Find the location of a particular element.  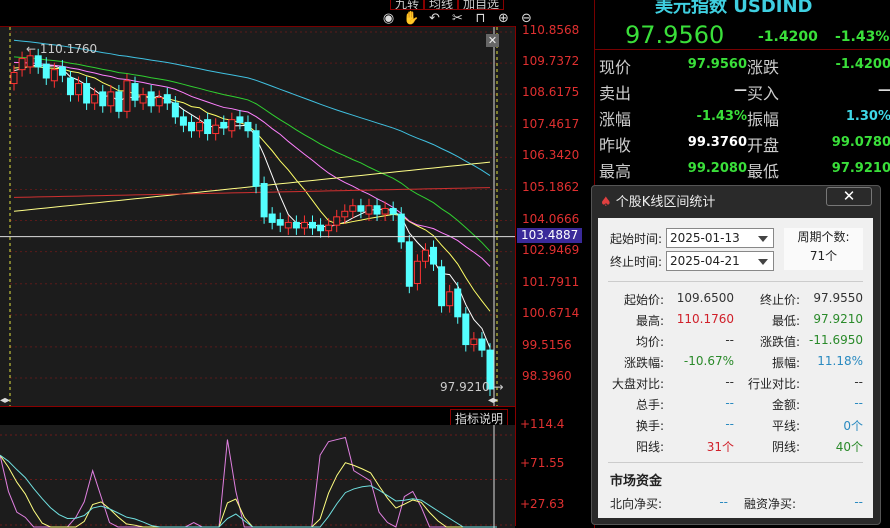

quote-value: -1.43% is located at coordinates (722, 116).